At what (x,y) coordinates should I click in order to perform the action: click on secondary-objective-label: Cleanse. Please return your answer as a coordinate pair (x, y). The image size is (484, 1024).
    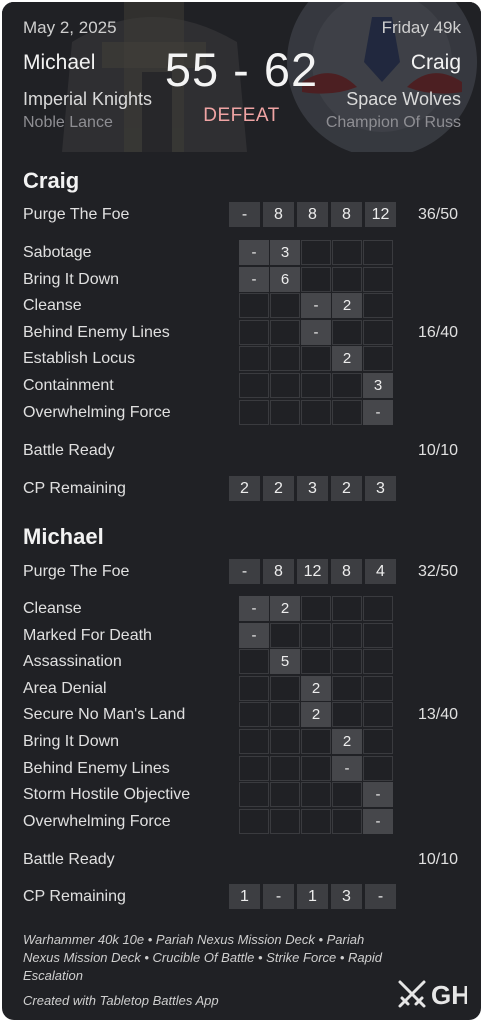
    Looking at the image, I should click on (52, 608).